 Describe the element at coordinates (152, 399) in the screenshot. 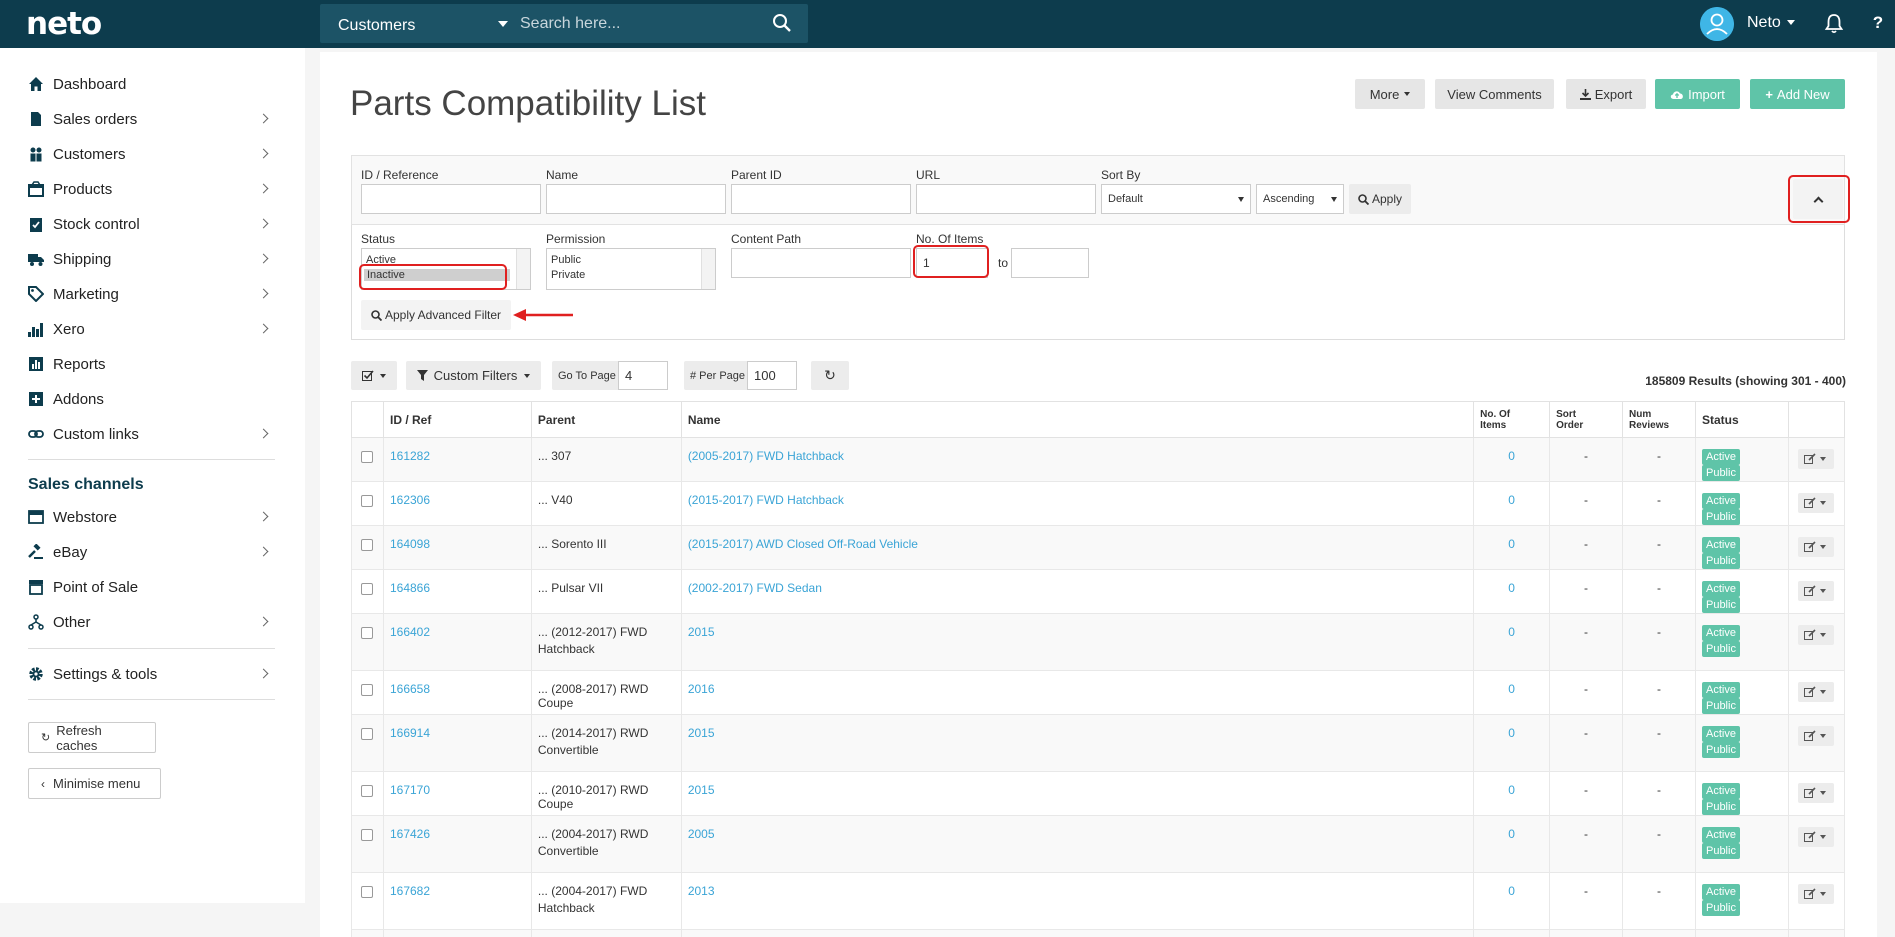

I see `sidebar-item-addons: Addons` at that location.